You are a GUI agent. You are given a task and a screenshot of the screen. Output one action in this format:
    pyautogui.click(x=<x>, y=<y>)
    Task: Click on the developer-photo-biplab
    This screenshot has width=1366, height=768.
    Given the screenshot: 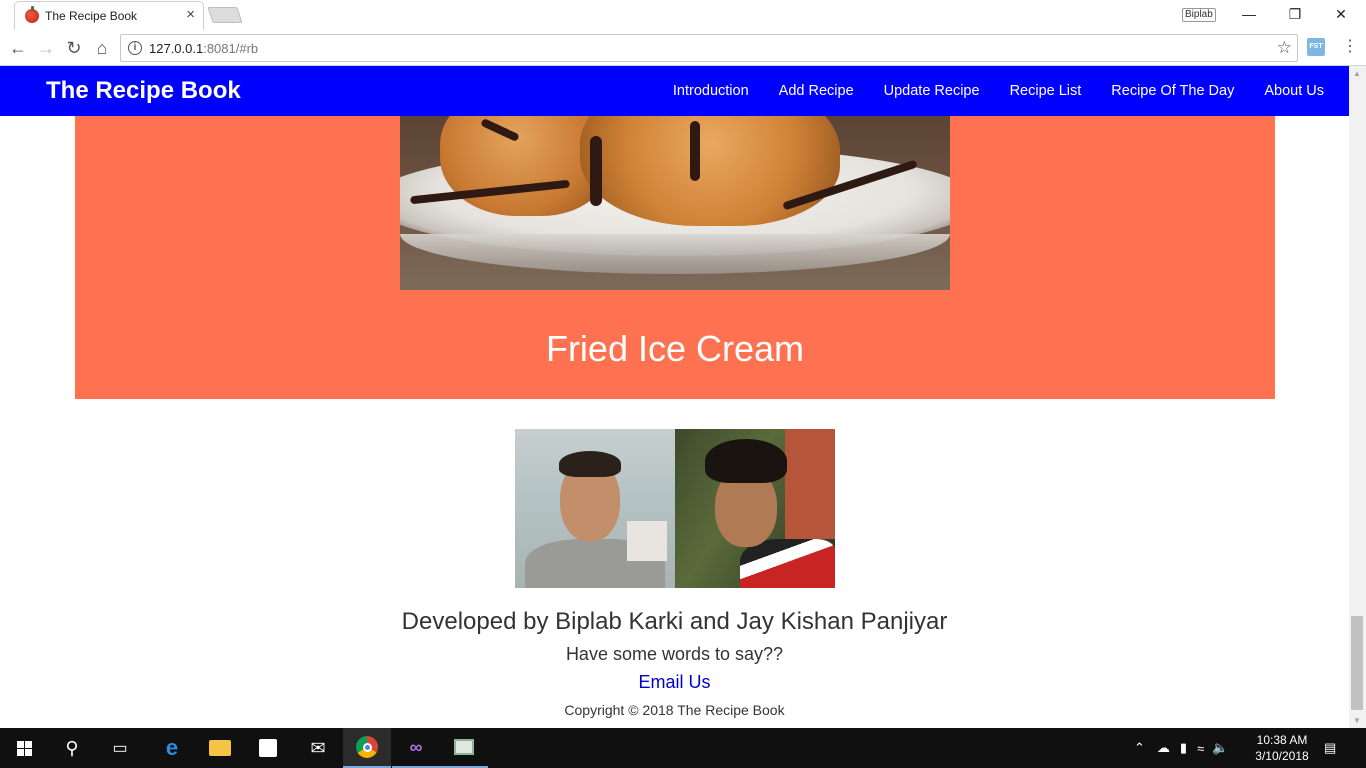 What is the action you would take?
    pyautogui.click(x=595, y=508)
    